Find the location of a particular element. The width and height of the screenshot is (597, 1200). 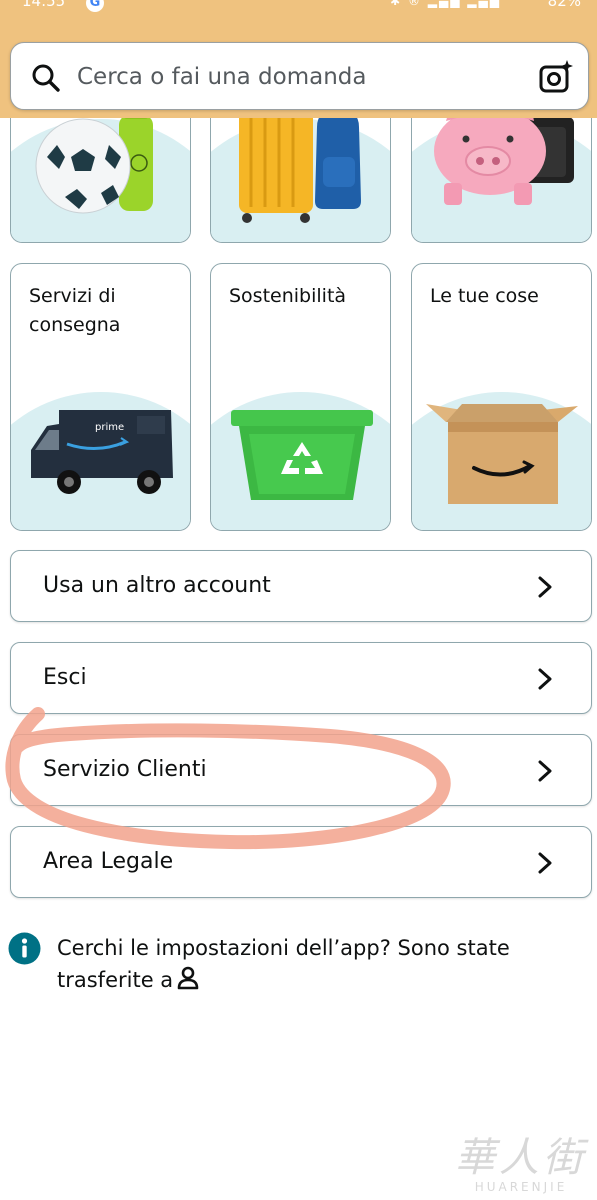

prime-van-image: prime is located at coordinates (102, 452).